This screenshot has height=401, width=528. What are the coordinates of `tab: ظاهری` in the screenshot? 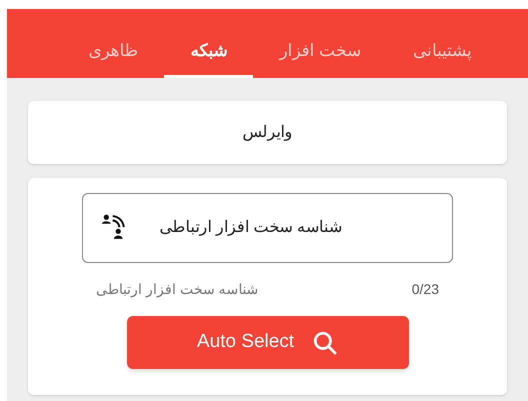 It's located at (113, 52).